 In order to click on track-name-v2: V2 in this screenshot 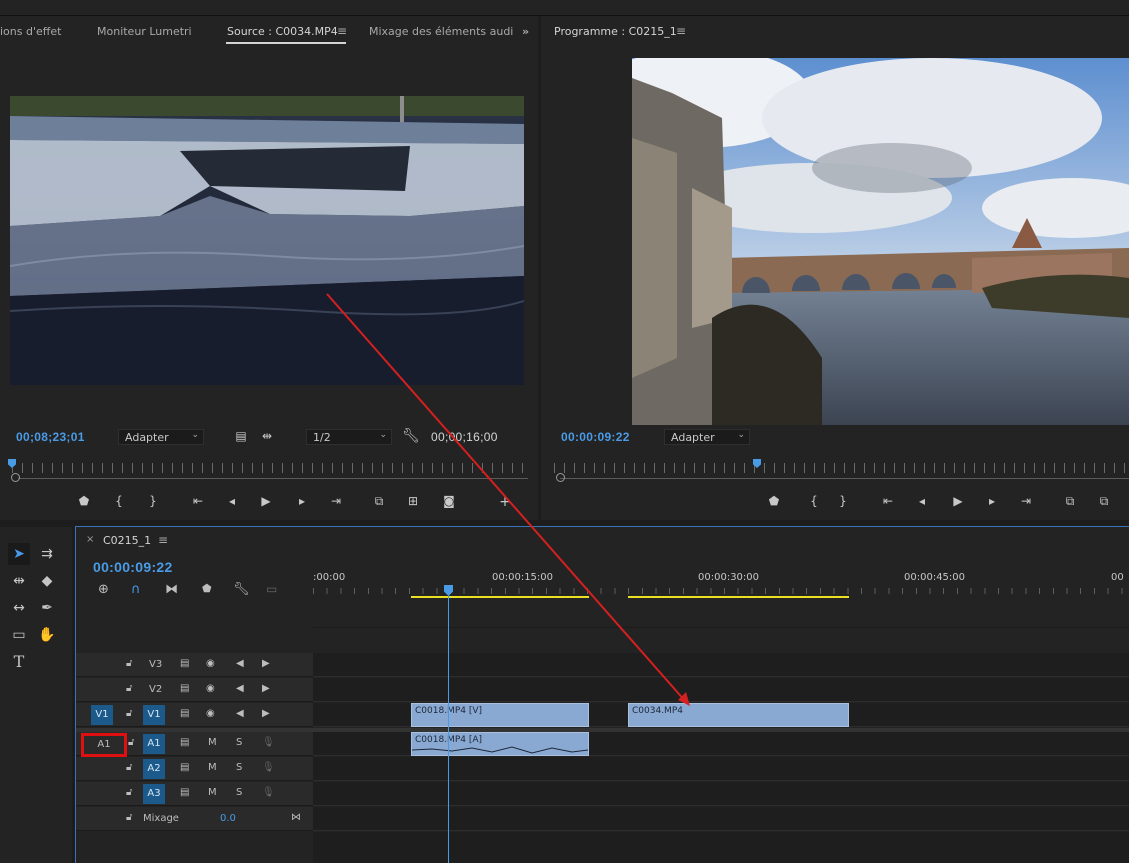, I will do `click(155, 689)`.